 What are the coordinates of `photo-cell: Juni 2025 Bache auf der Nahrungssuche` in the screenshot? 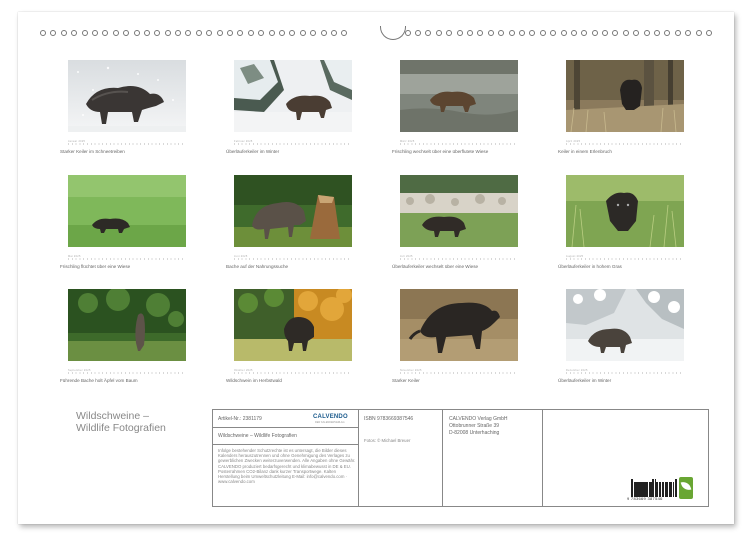 It's located at (289, 222).